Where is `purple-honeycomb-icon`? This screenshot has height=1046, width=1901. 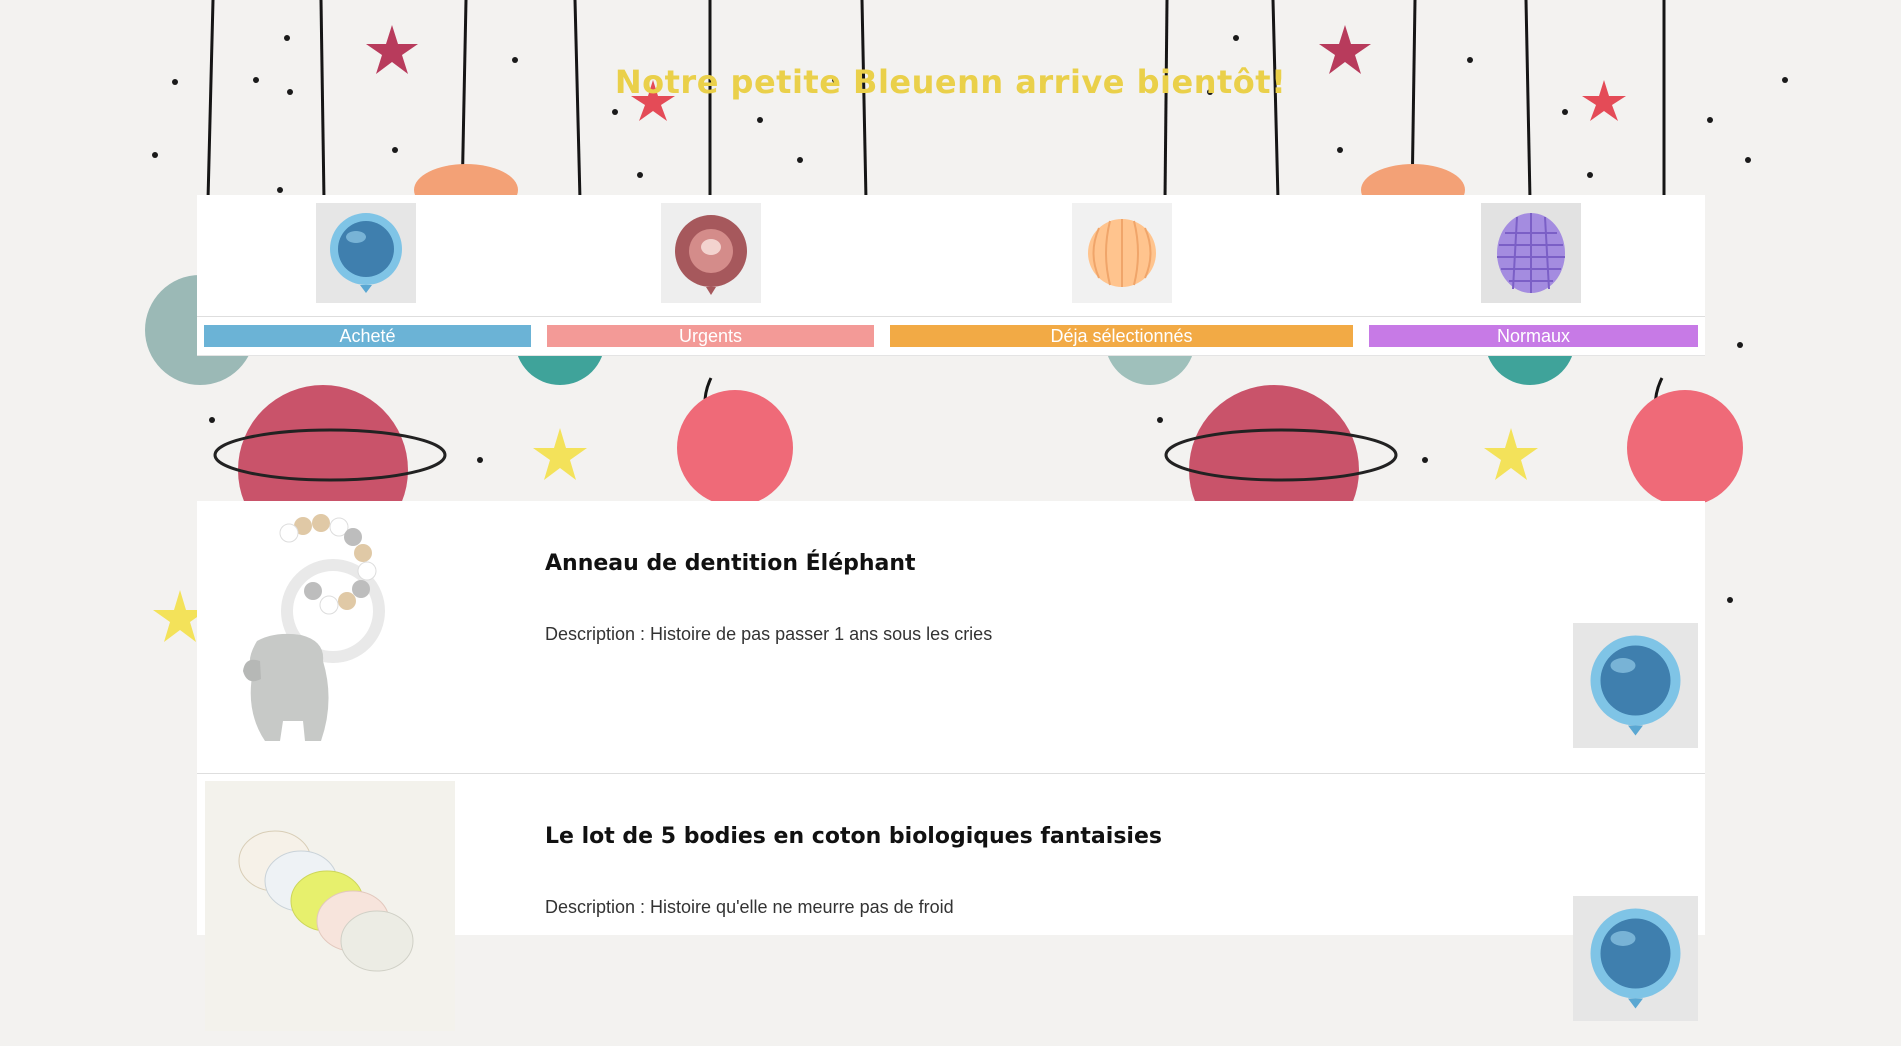 purple-honeycomb-icon is located at coordinates (1531, 253).